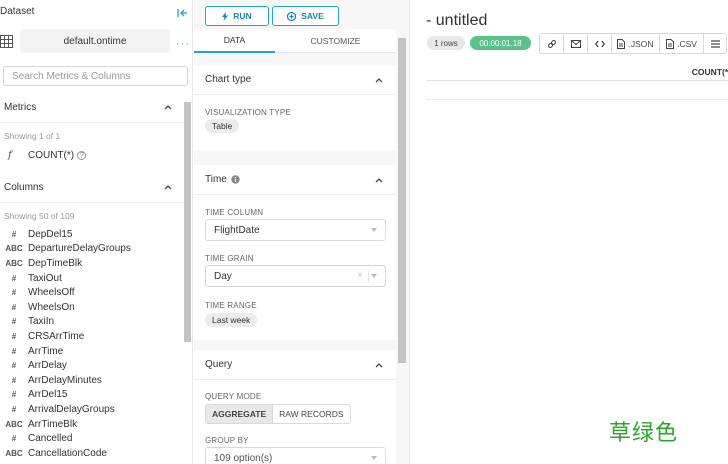  Describe the element at coordinates (91, 365) in the screenshot. I see `list-item: # ArrDelay` at that location.